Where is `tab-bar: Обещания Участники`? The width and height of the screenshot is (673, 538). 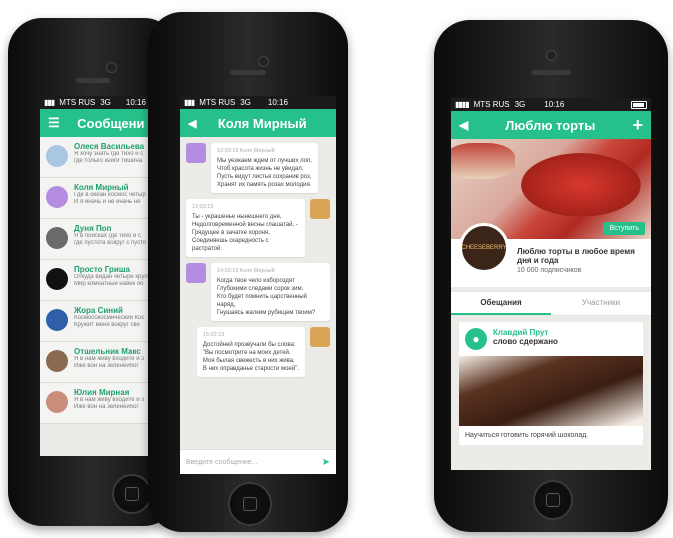
tab-bar: Обещания Участники is located at coordinates (551, 303).